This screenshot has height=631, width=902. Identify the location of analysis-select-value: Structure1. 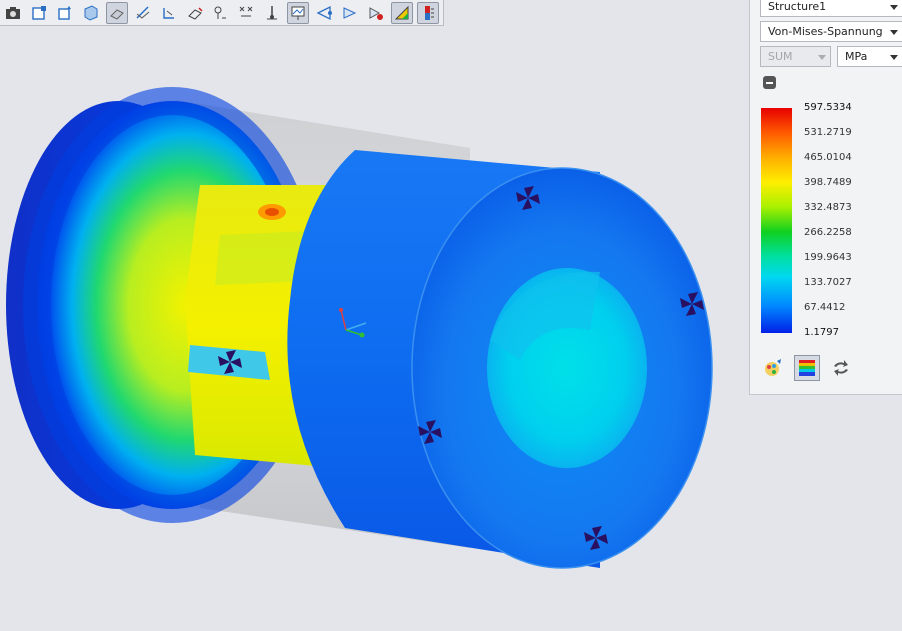
(797, 6).